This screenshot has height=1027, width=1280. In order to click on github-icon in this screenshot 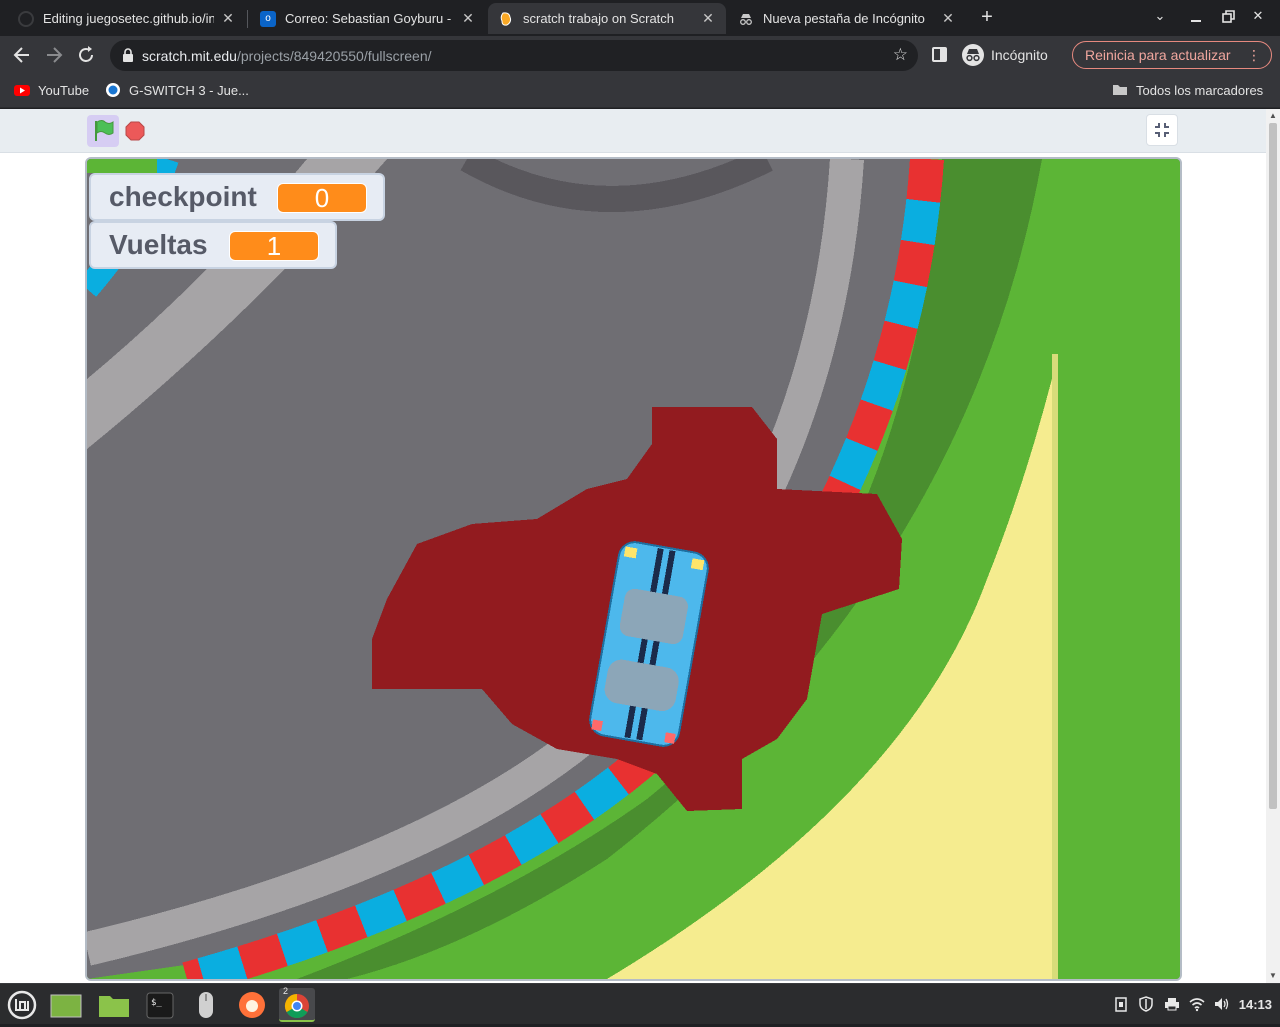, I will do `click(26, 18)`.